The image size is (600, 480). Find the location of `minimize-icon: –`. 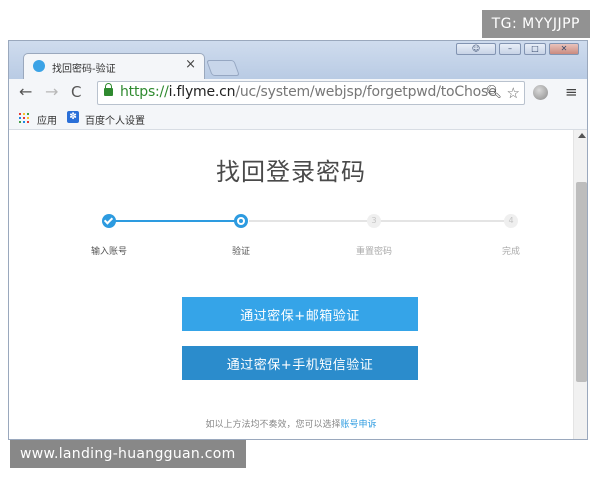

minimize-icon: – is located at coordinates (510, 48).